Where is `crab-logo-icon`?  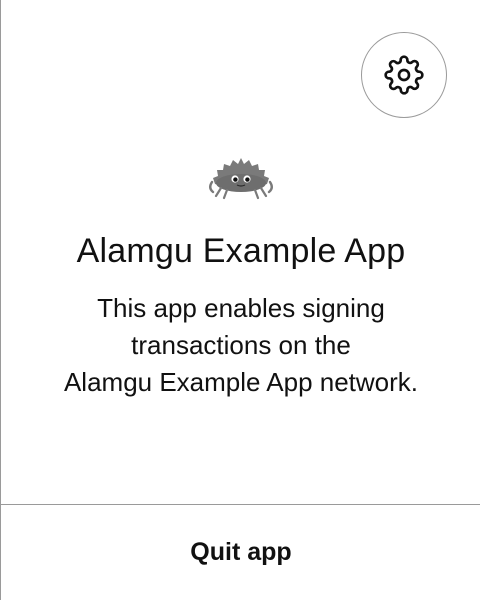
crab-logo-icon is located at coordinates (241, 179).